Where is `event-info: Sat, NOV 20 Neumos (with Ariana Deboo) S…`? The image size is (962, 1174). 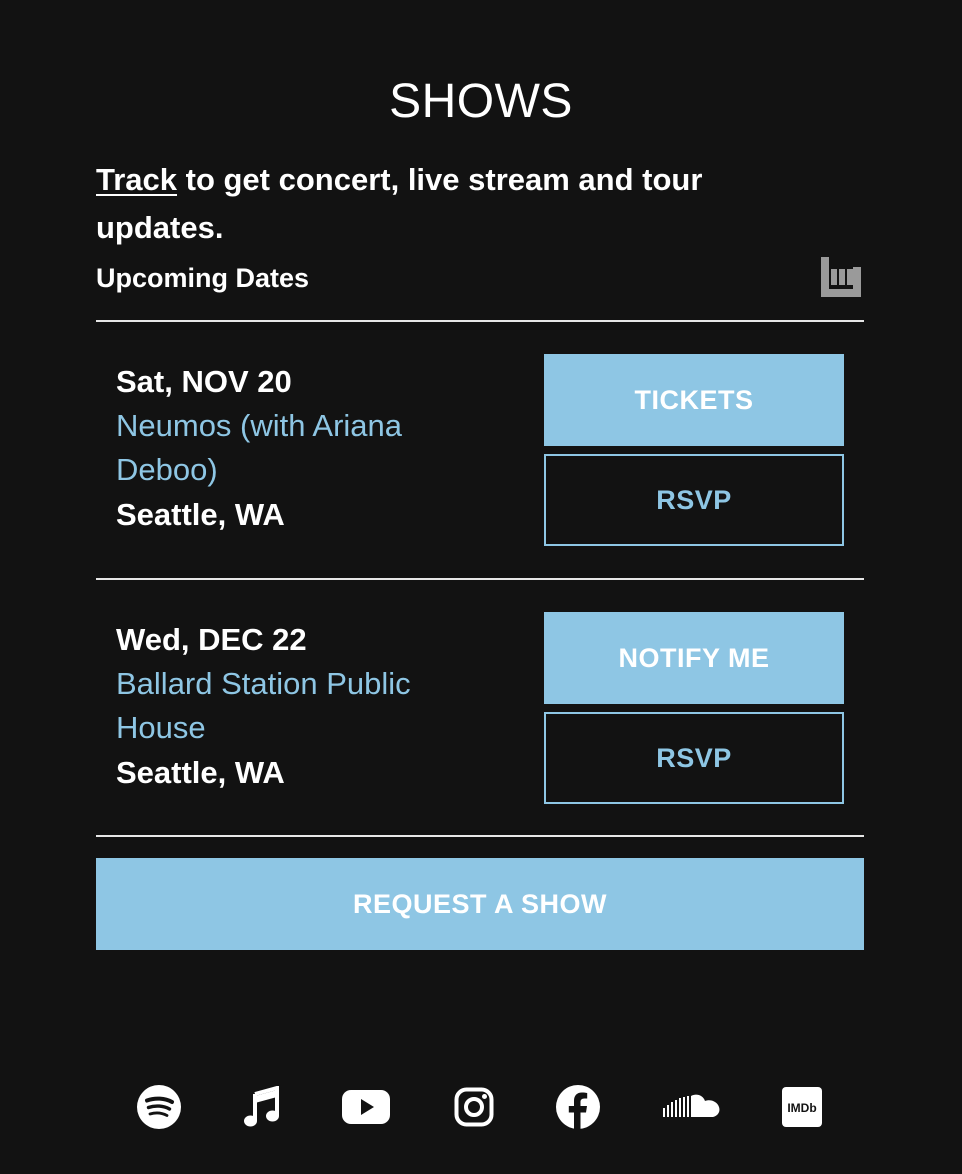
event-info: Sat, NOV 20 Neumos (with Ariana Deboo) S… is located at coordinates (281, 449).